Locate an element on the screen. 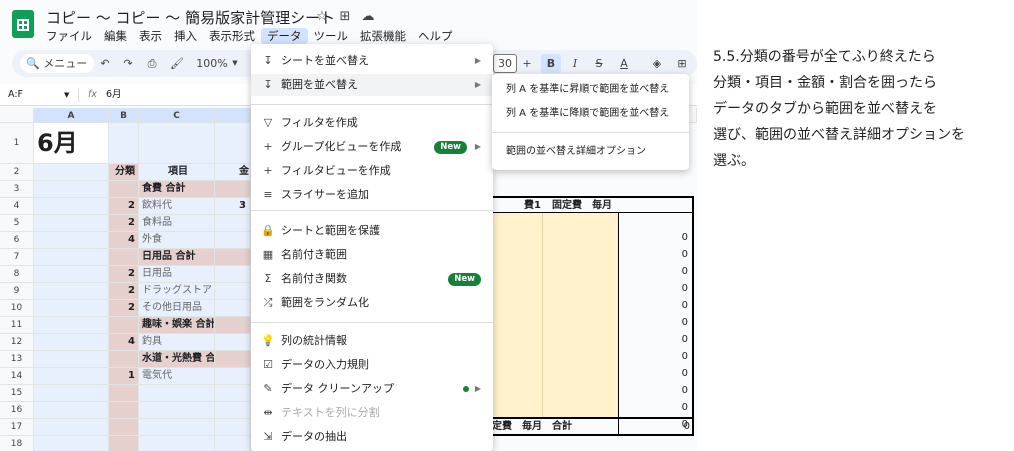 The width and height of the screenshot is (1014, 451). cell-c: ドラッグストア is located at coordinates (177, 291).